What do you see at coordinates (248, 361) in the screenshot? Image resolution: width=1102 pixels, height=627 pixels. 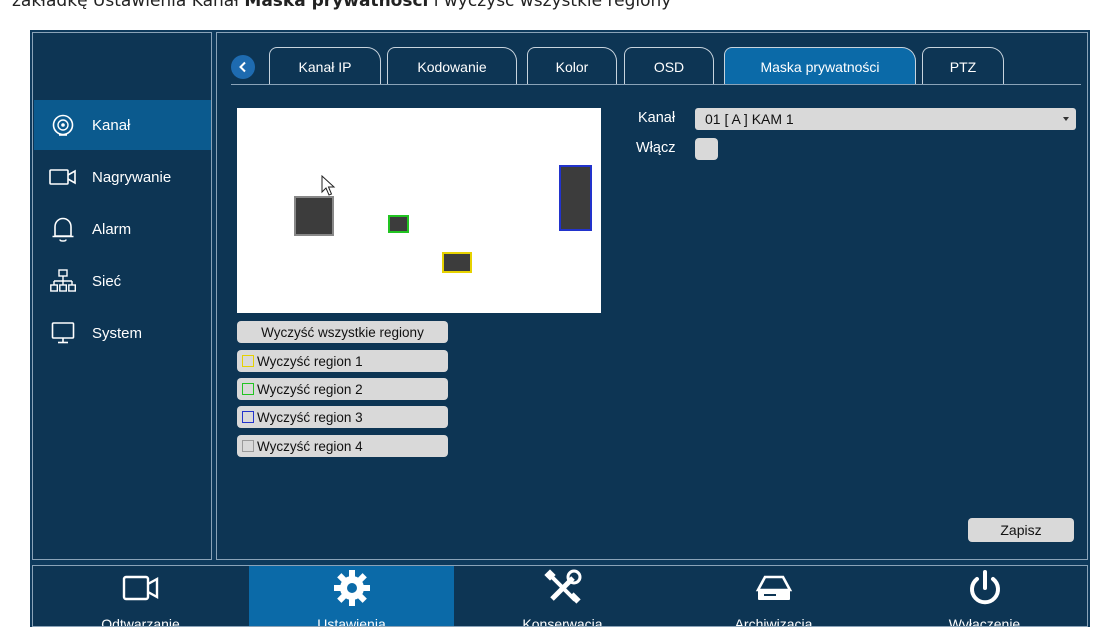 I see `region-1-swatch` at bounding box center [248, 361].